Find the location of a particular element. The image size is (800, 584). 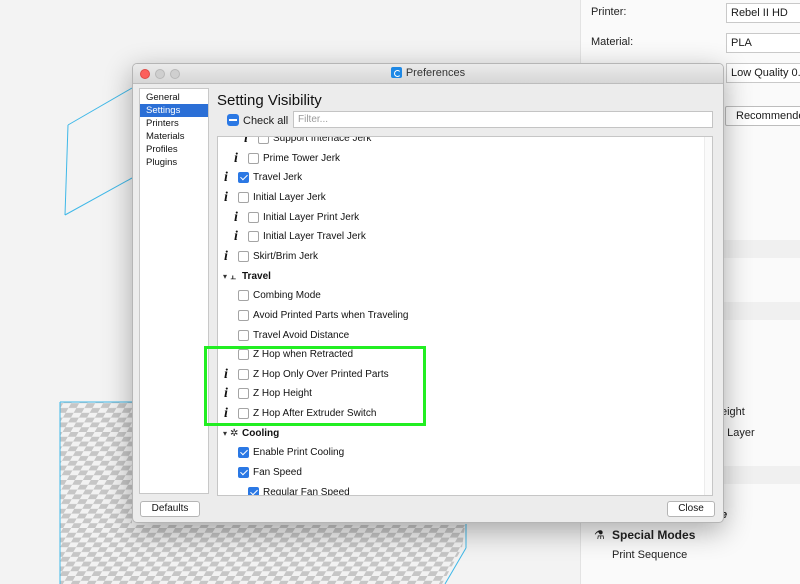

printer-label: Printer: is located at coordinates (609, 12).